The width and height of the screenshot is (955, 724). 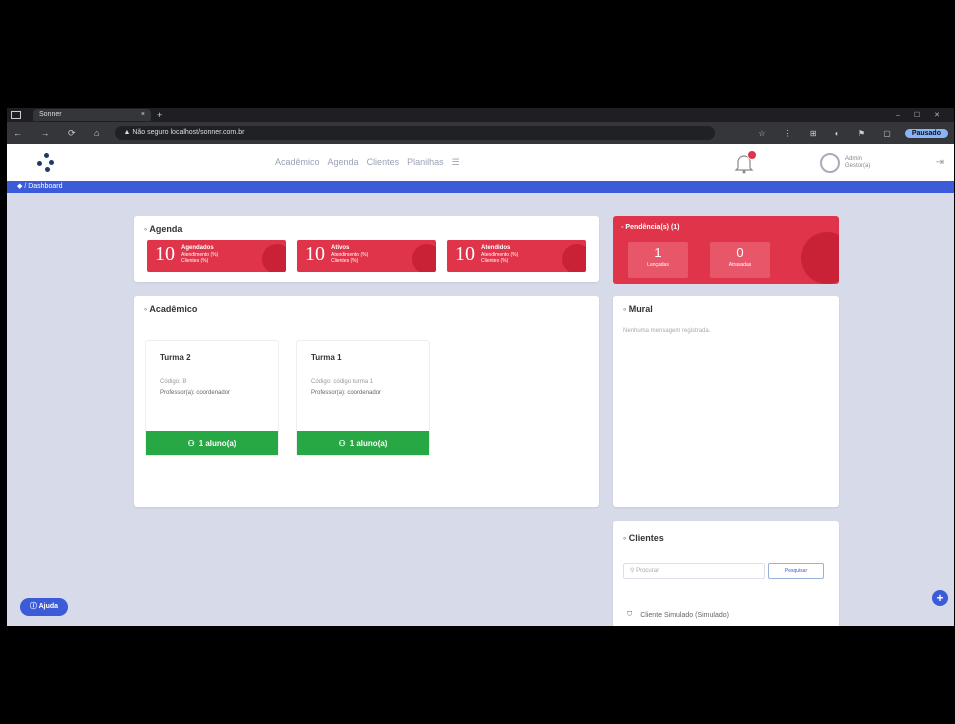 What do you see at coordinates (940, 598) in the screenshot?
I see `add-icon: +` at bounding box center [940, 598].